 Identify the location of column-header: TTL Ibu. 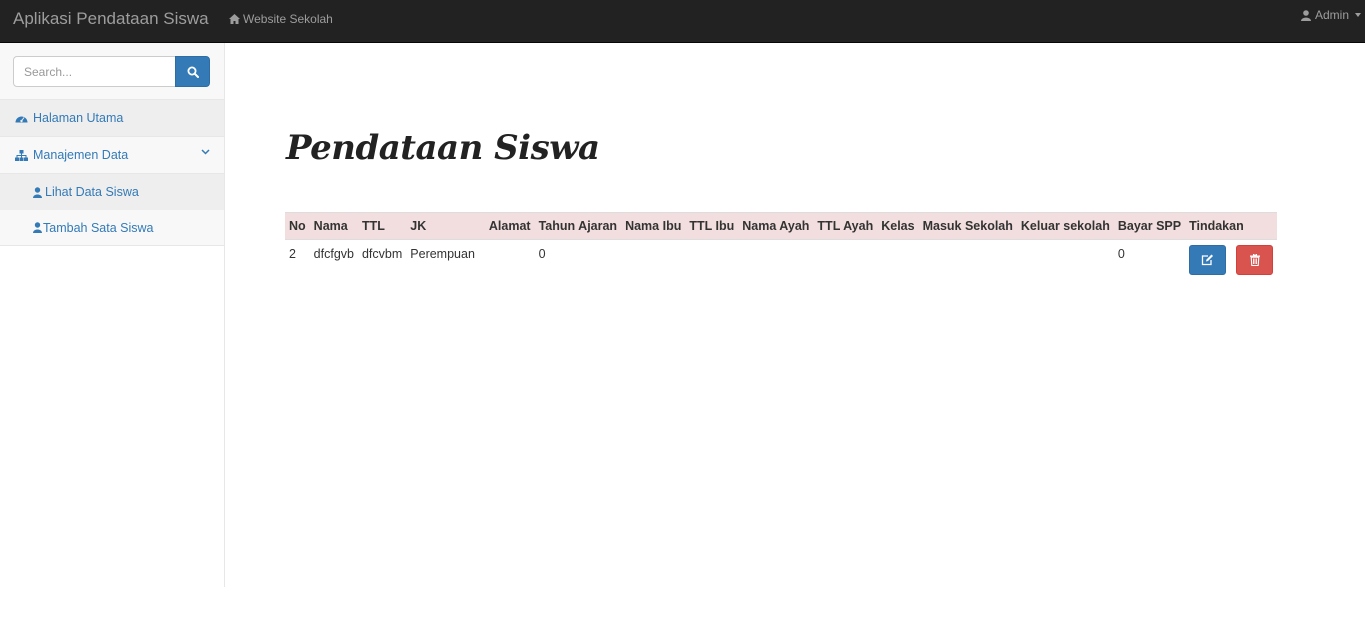
(712, 226).